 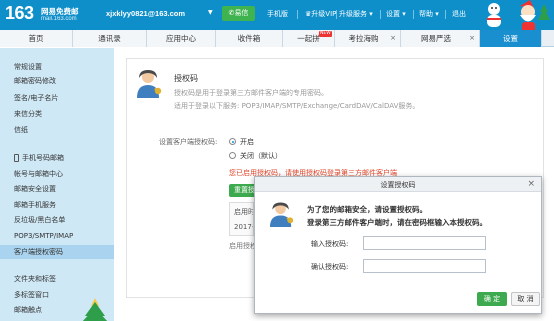 I want to click on help-link-label: 帮助, so click(x=426, y=14).